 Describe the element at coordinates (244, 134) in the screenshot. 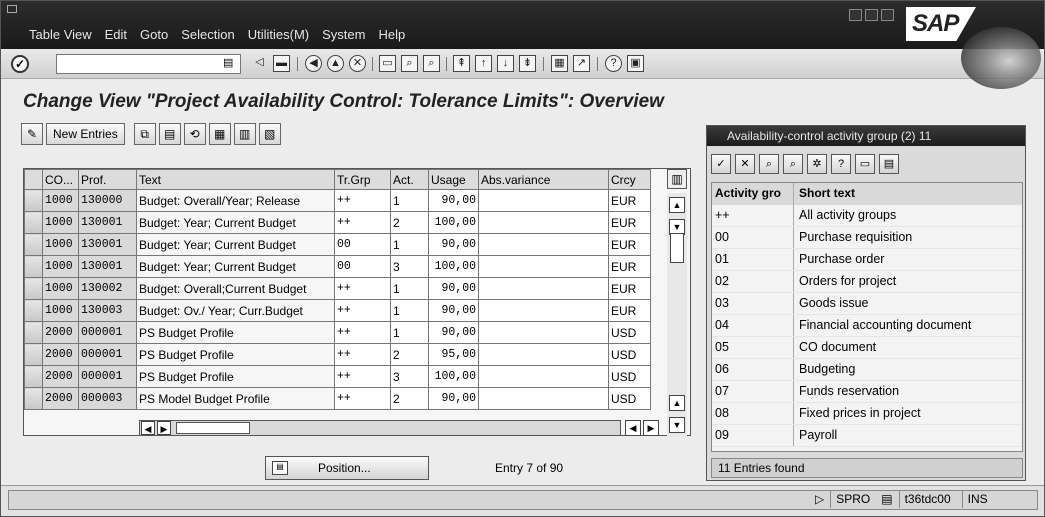

I see `select-block-icon: ▥` at that location.